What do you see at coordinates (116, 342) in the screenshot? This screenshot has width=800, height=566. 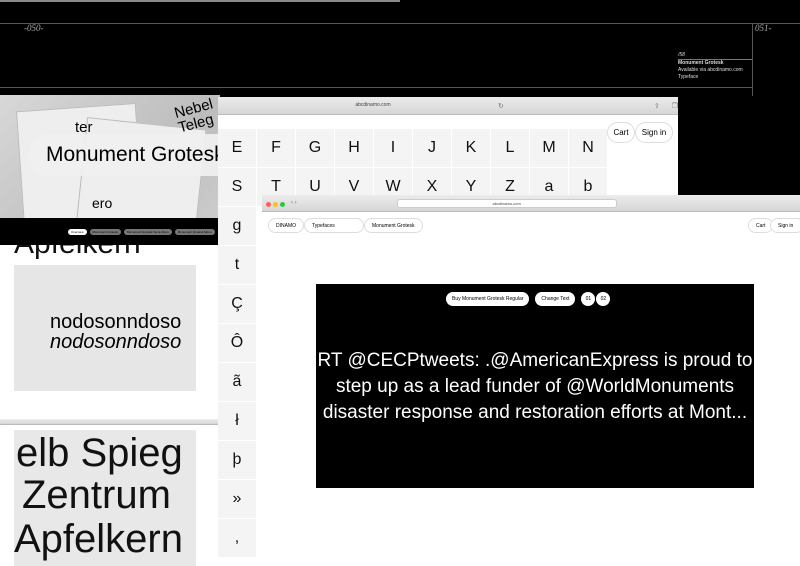 I see `specimen-text: nodosonndoso` at bounding box center [116, 342].